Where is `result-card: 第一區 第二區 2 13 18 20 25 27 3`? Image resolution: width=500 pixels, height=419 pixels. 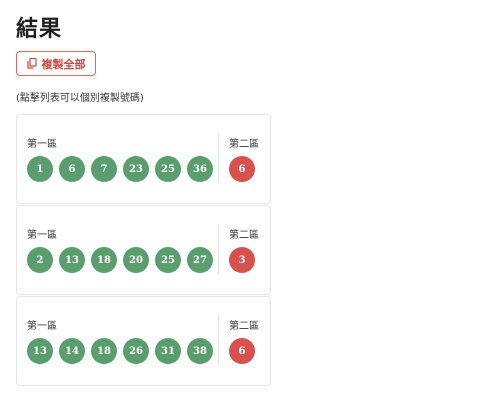 result-card: 第一區 第二區 2 13 18 20 25 27 3 is located at coordinates (143, 250).